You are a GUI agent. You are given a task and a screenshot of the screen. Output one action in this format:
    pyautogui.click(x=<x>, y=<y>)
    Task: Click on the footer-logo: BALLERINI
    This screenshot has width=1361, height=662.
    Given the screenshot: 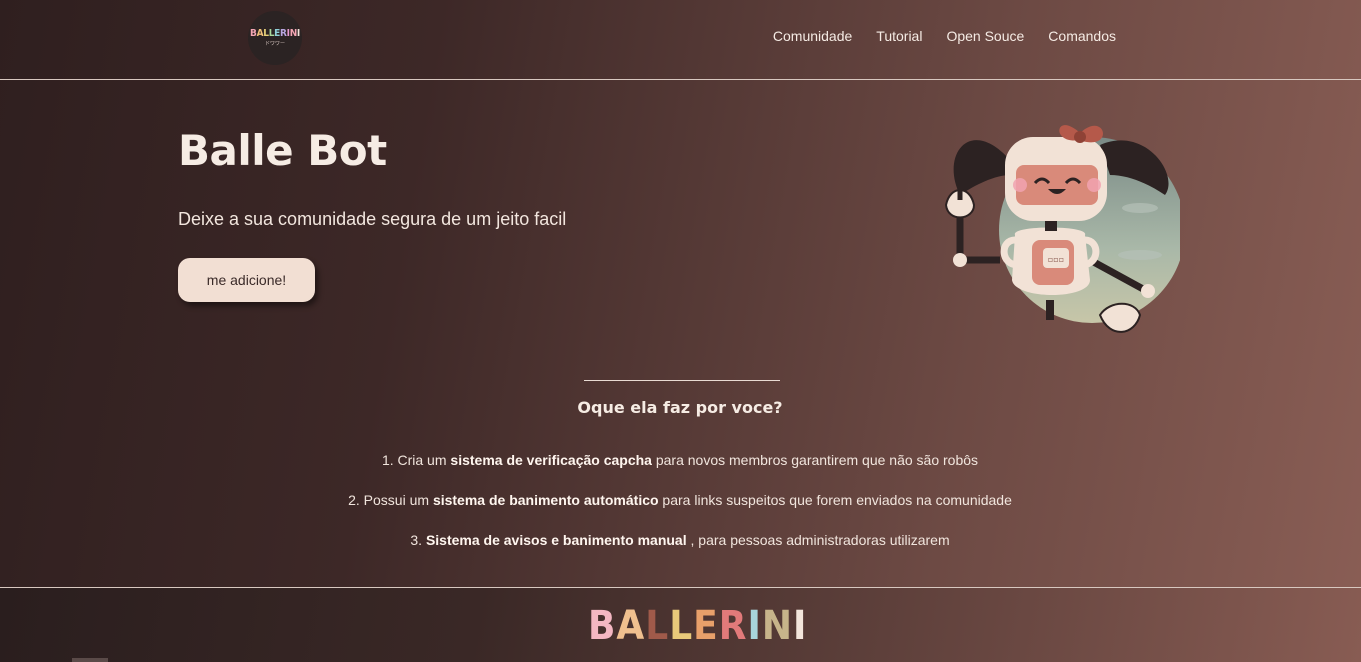 What is the action you would take?
    pyautogui.click(x=698, y=626)
    